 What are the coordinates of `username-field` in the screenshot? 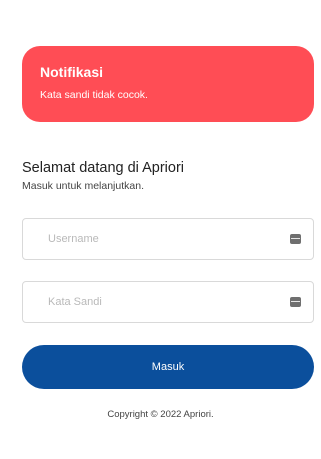 It's located at (168, 239).